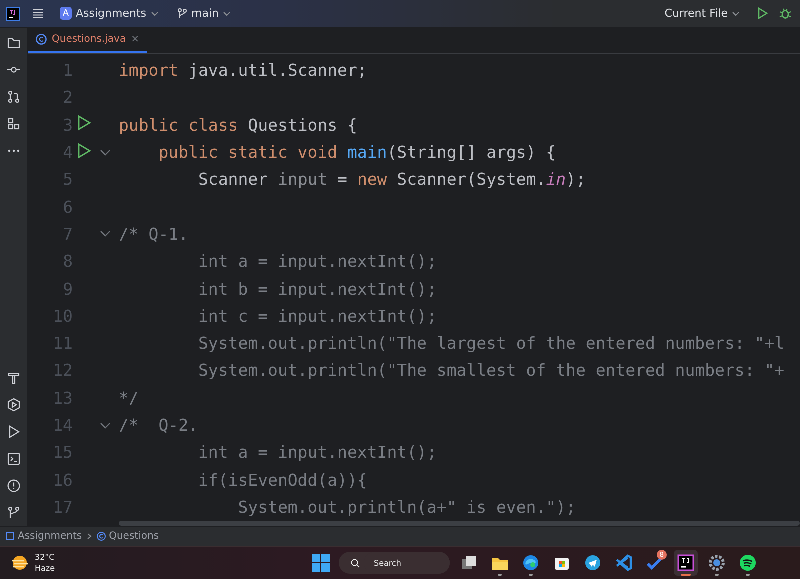 This screenshot has height=579, width=800. I want to click on spotify-icon, so click(748, 563).